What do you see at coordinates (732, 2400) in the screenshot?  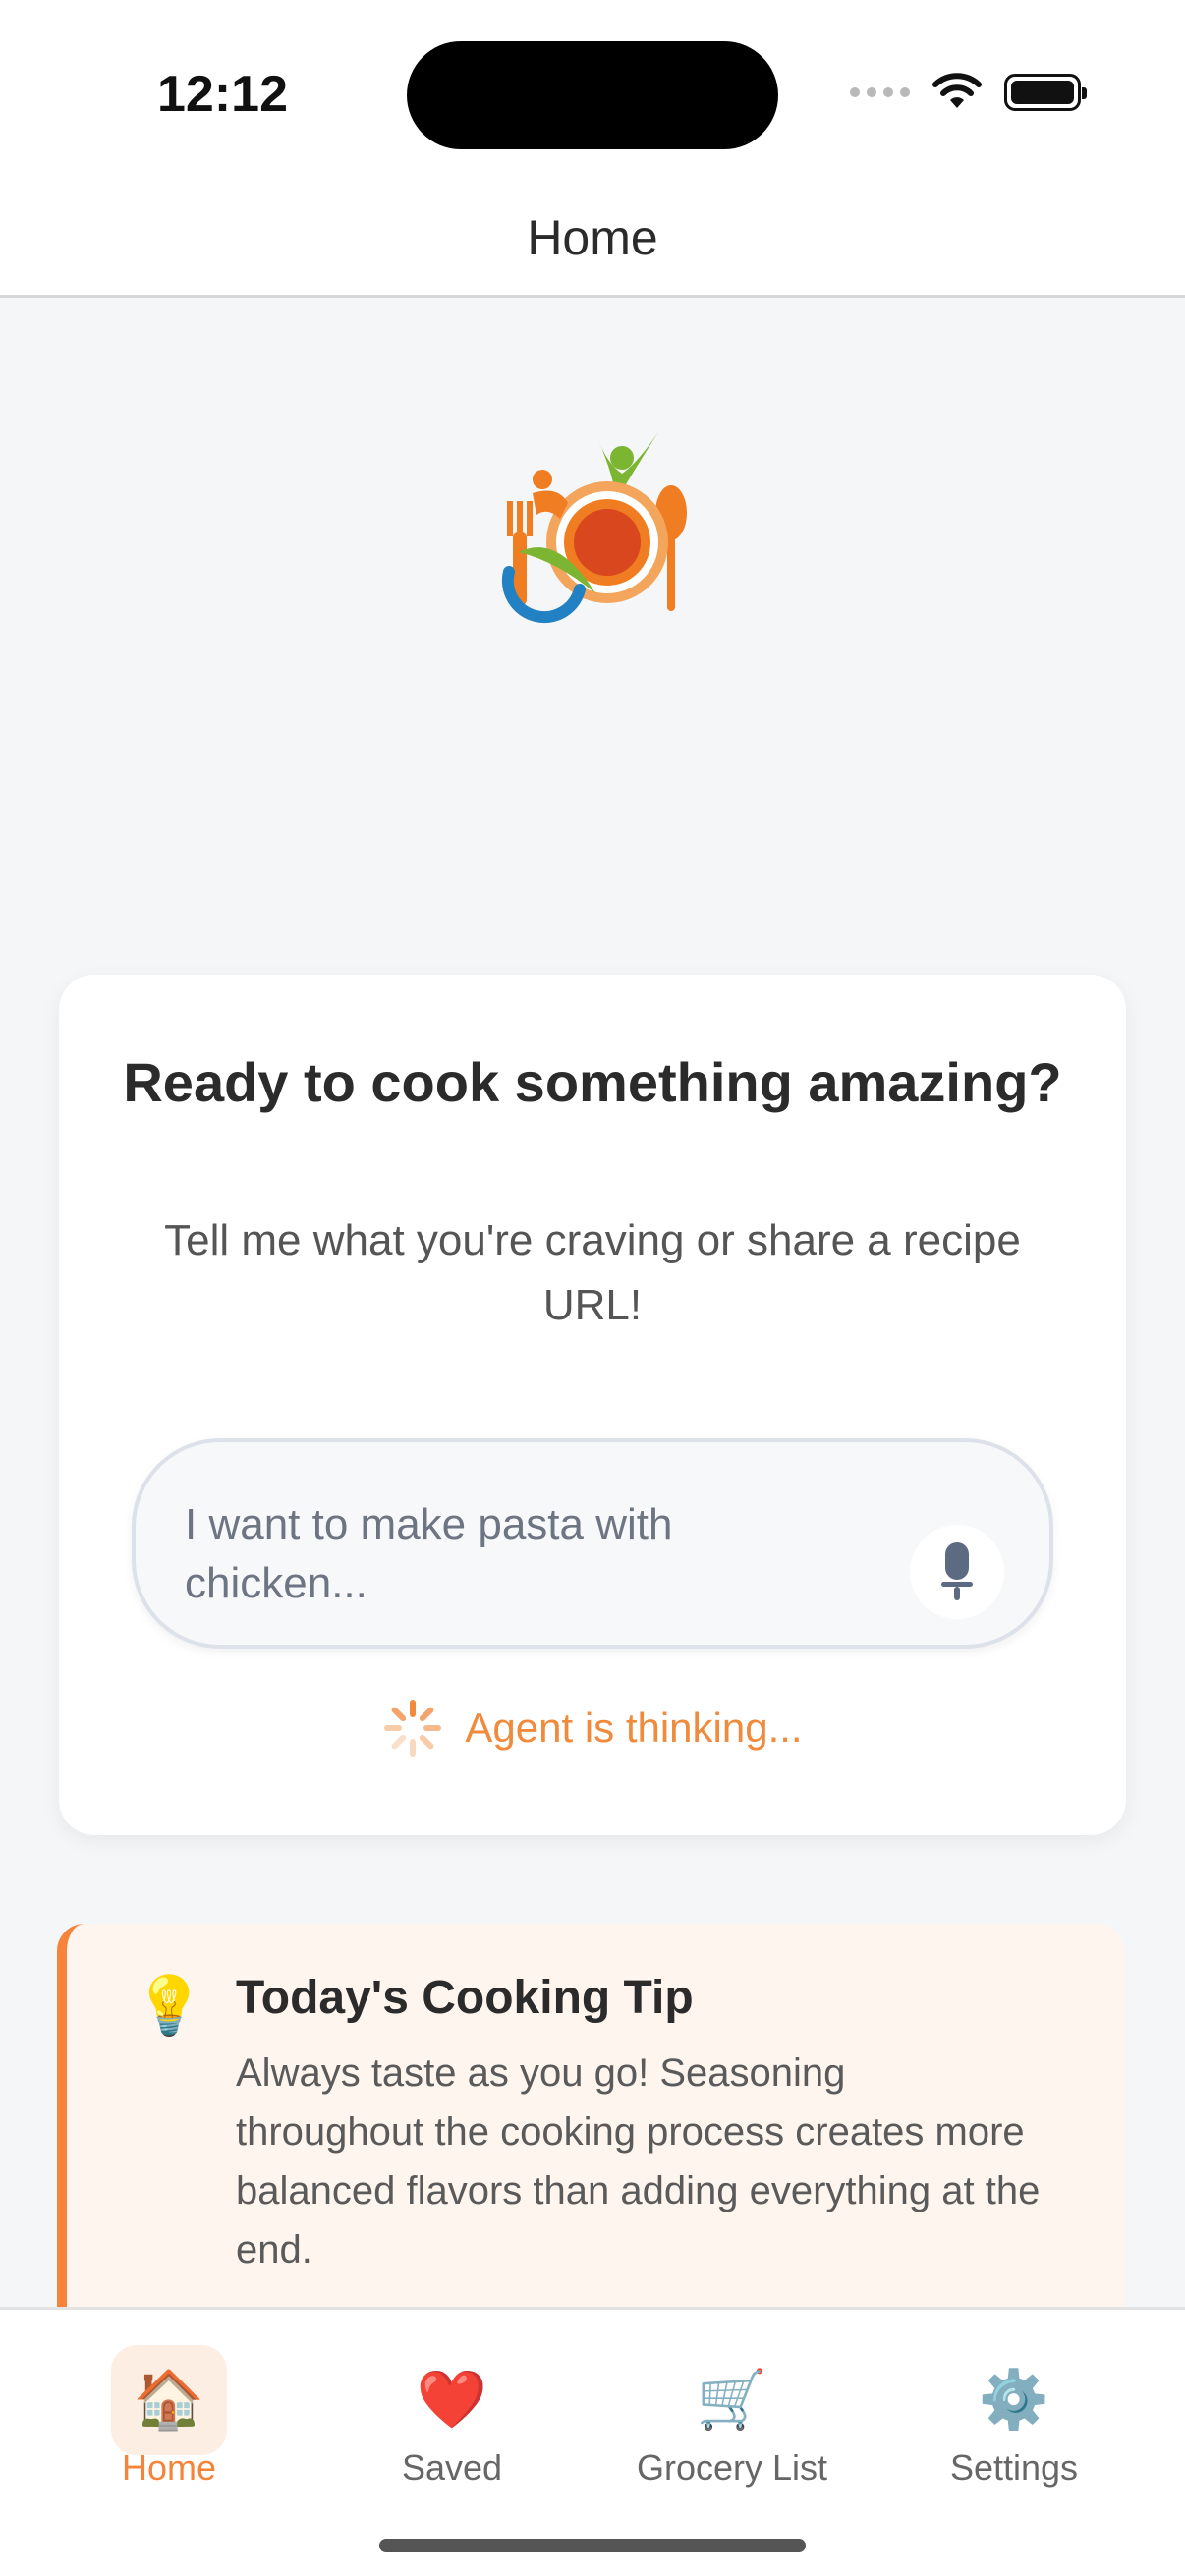 I see `cart-icon: 🛒` at bounding box center [732, 2400].